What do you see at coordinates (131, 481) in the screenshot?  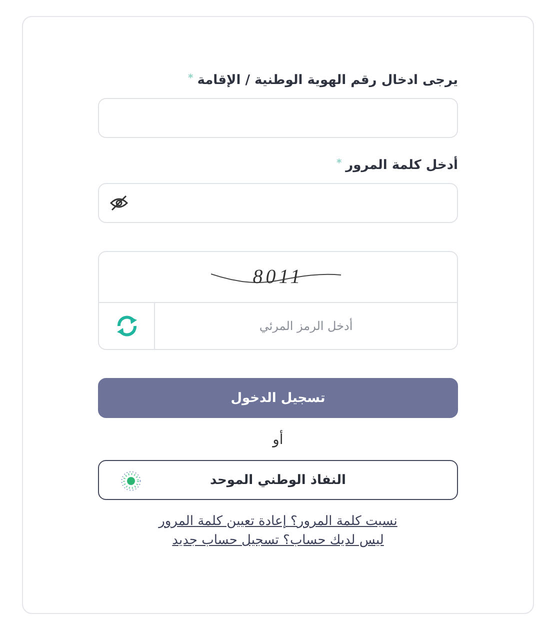 I see `fingerprint-dots-icon` at bounding box center [131, 481].